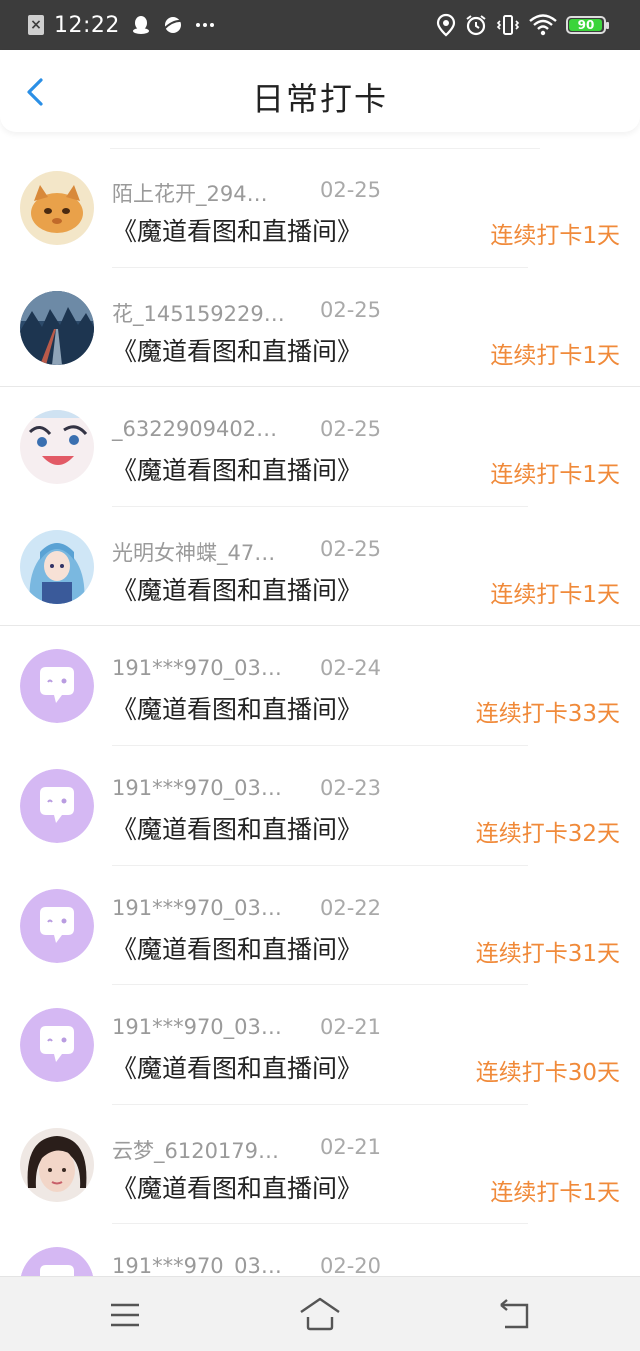  What do you see at coordinates (508, 25) in the screenshot?
I see `vibrate-icon` at bounding box center [508, 25].